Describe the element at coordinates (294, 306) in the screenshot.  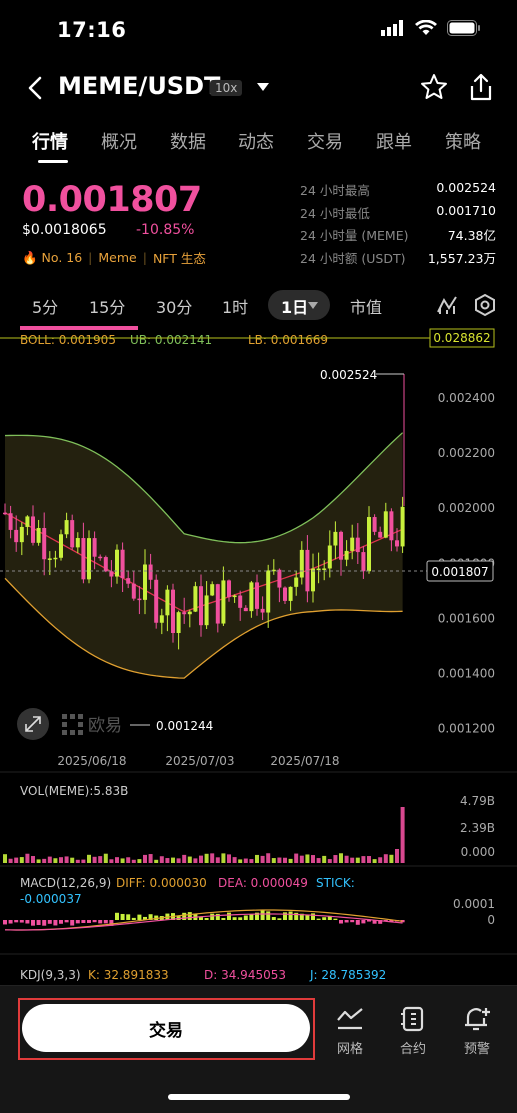
I see `interval-1d: 1日` at that location.